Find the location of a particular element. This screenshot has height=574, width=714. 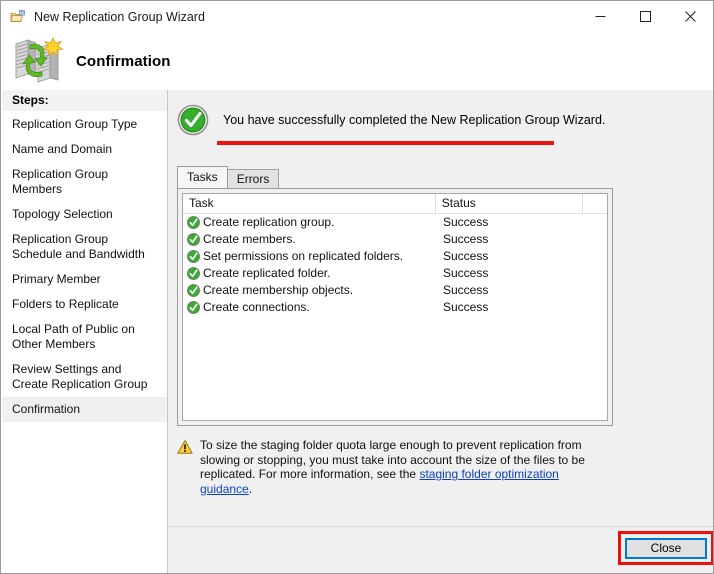

page-title: Confirmation is located at coordinates (123, 61).